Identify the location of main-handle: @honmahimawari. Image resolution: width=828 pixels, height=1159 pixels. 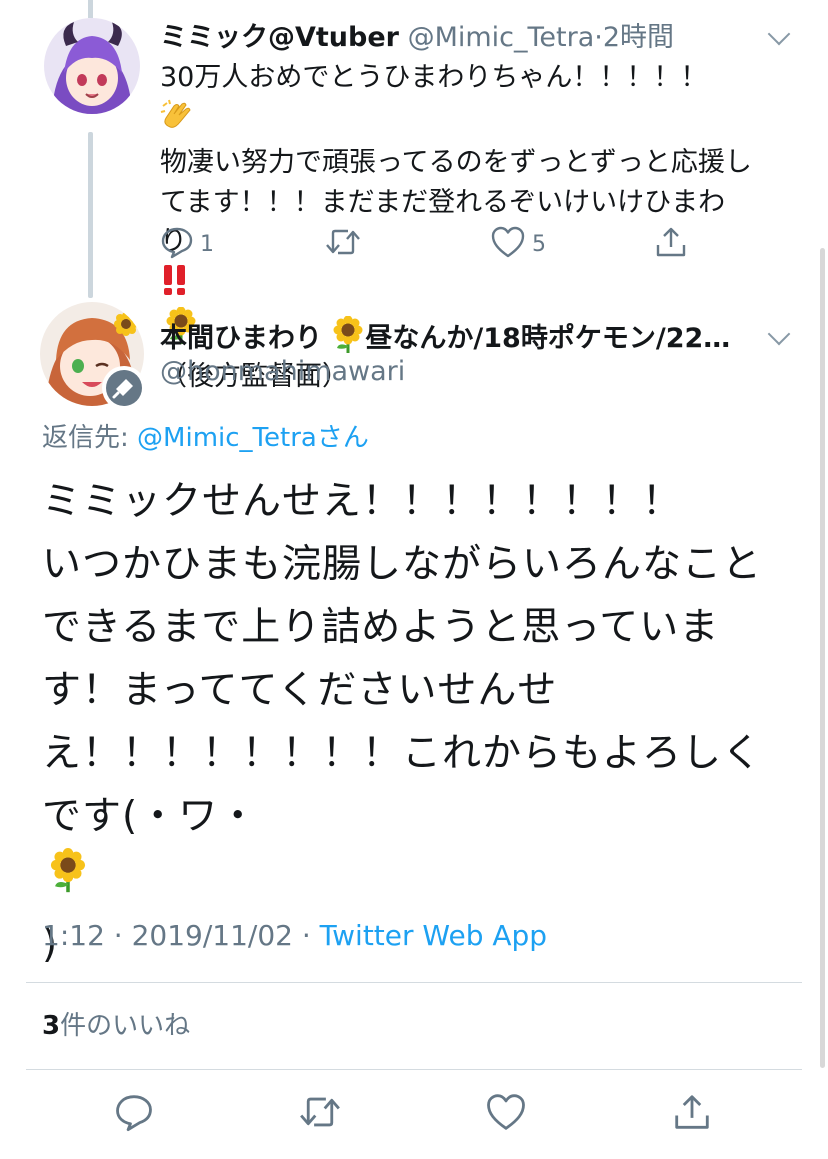
(282, 372).